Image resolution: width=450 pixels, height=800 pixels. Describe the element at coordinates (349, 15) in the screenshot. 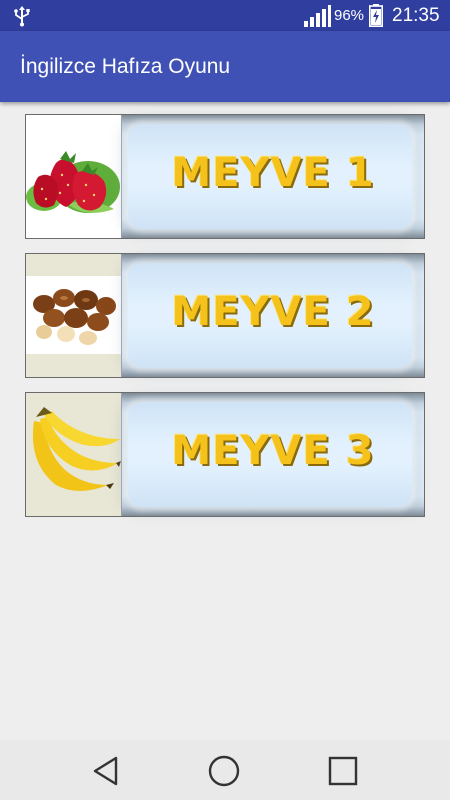

I see `battery-percent: 96%` at that location.